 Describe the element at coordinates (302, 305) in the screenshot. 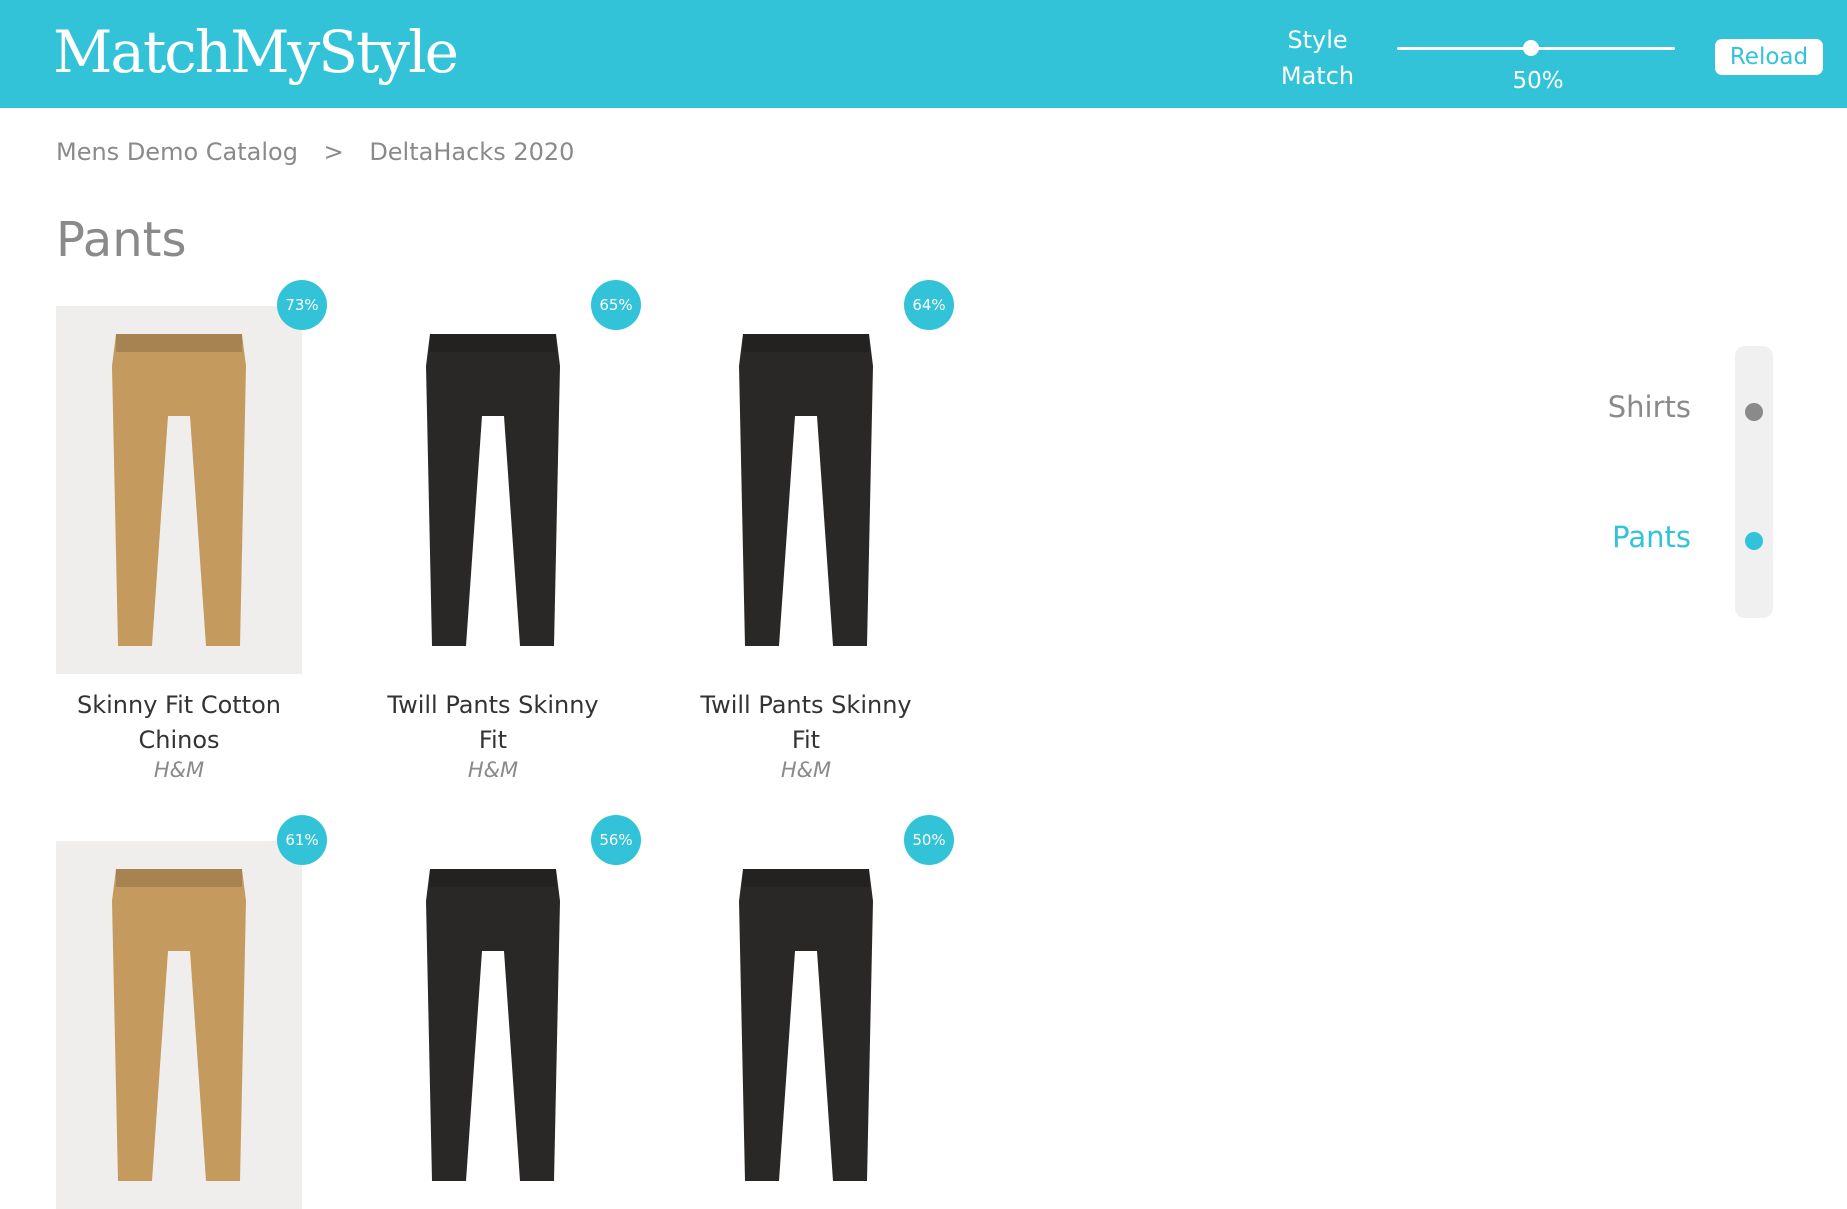

I see `match-badge: 73%` at that location.